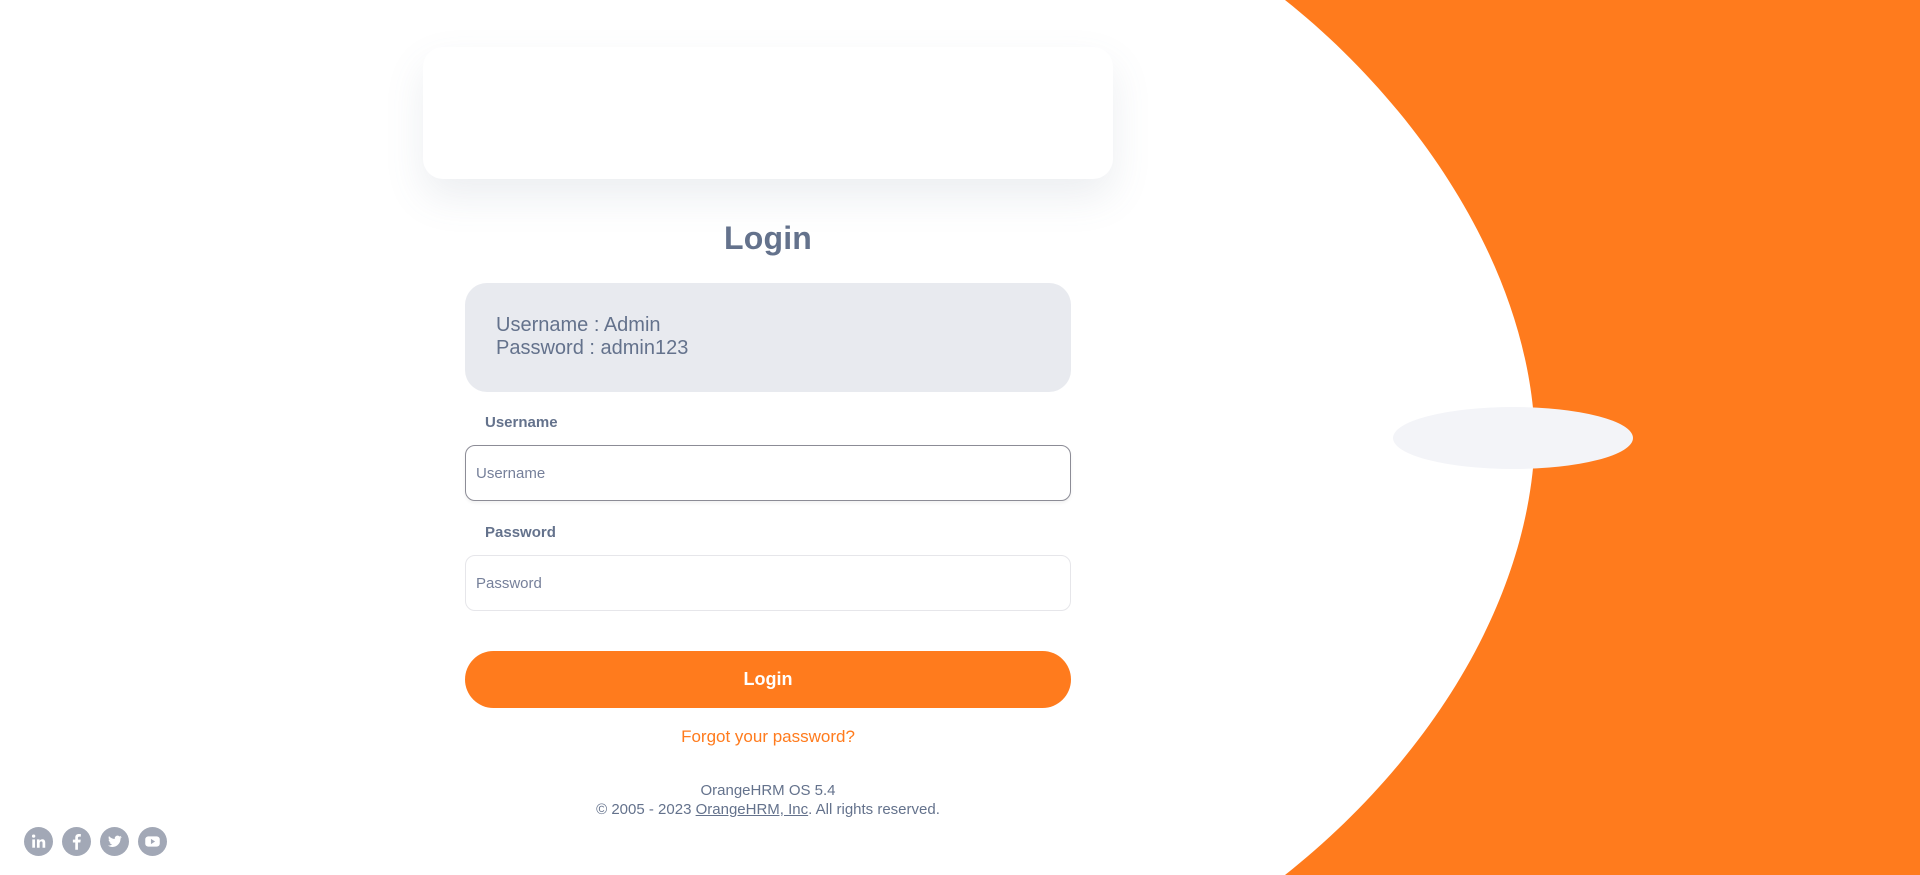 The width and height of the screenshot is (1920, 875). What do you see at coordinates (874, 809) in the screenshot?
I see `copyright-suffix: . All rights reserved.` at bounding box center [874, 809].